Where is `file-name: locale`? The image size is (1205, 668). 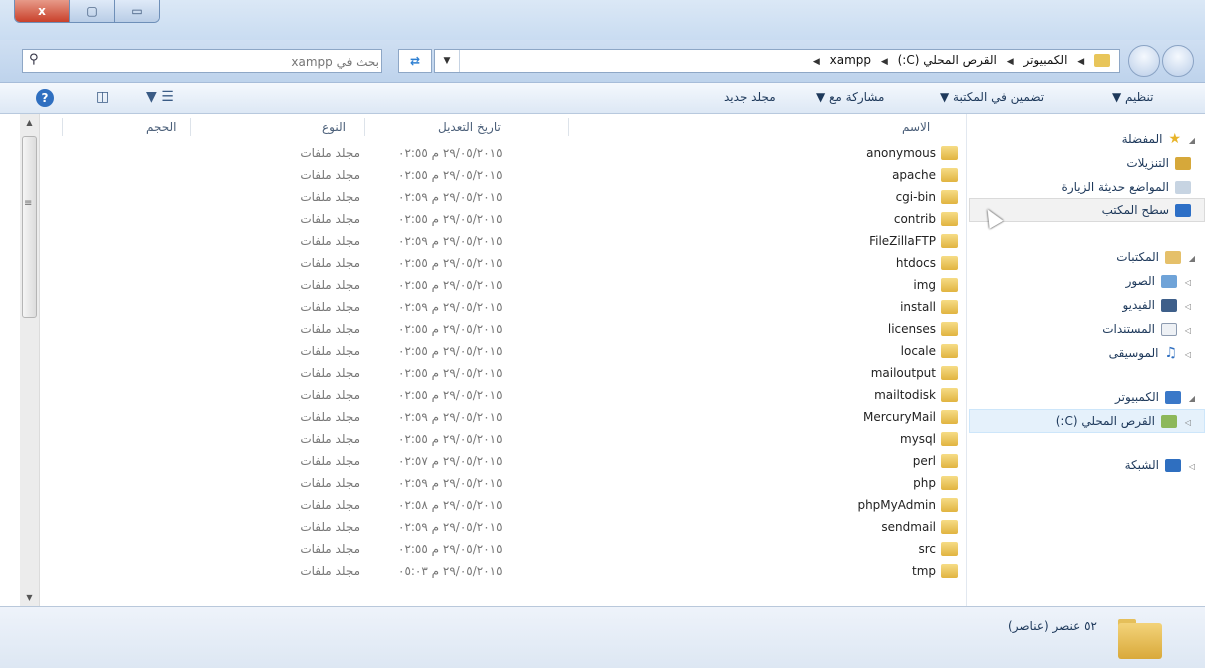
file-name: locale is located at coordinates (786, 351).